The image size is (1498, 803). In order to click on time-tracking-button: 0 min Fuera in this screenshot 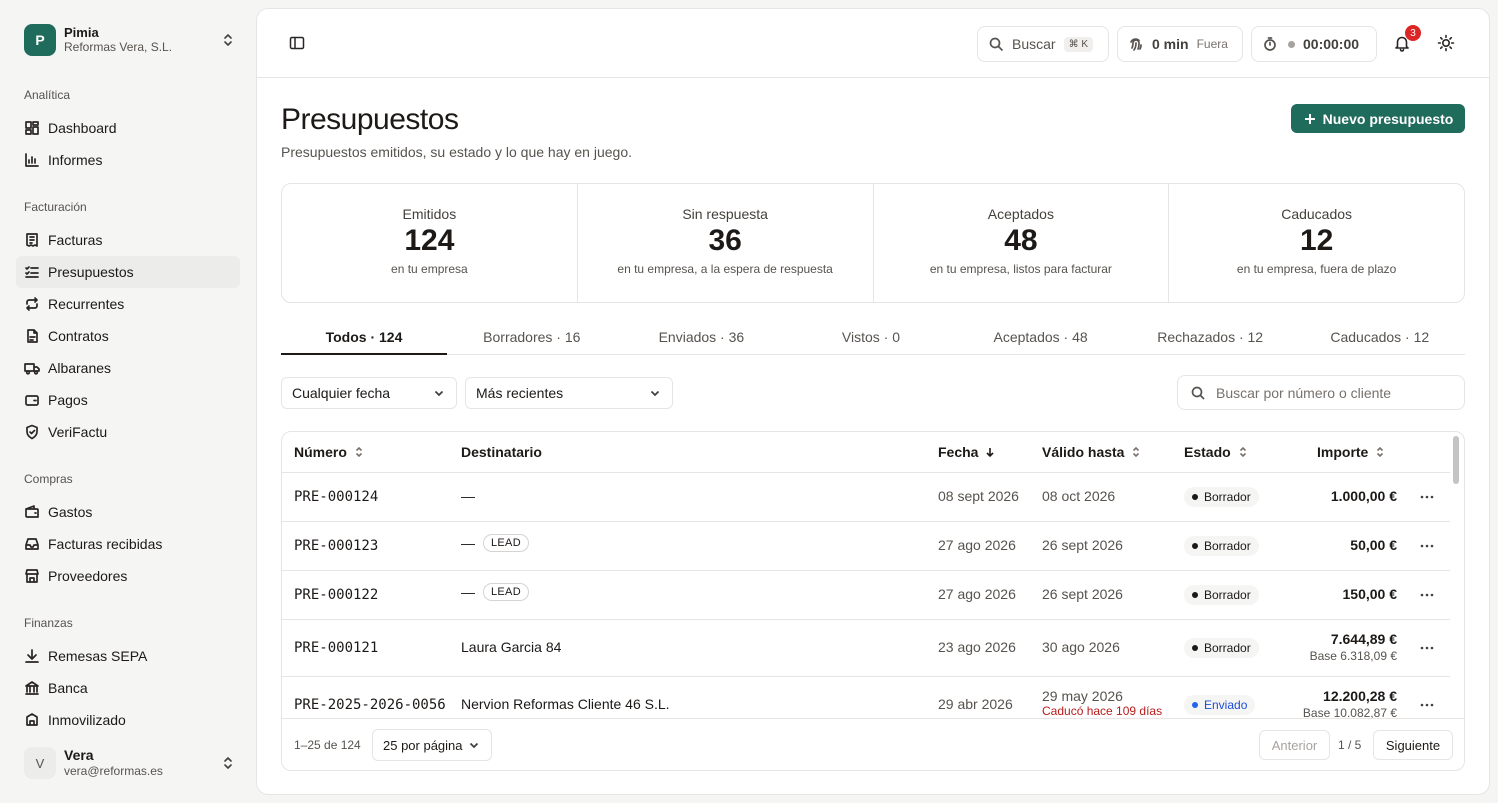, I will do `click(1180, 44)`.